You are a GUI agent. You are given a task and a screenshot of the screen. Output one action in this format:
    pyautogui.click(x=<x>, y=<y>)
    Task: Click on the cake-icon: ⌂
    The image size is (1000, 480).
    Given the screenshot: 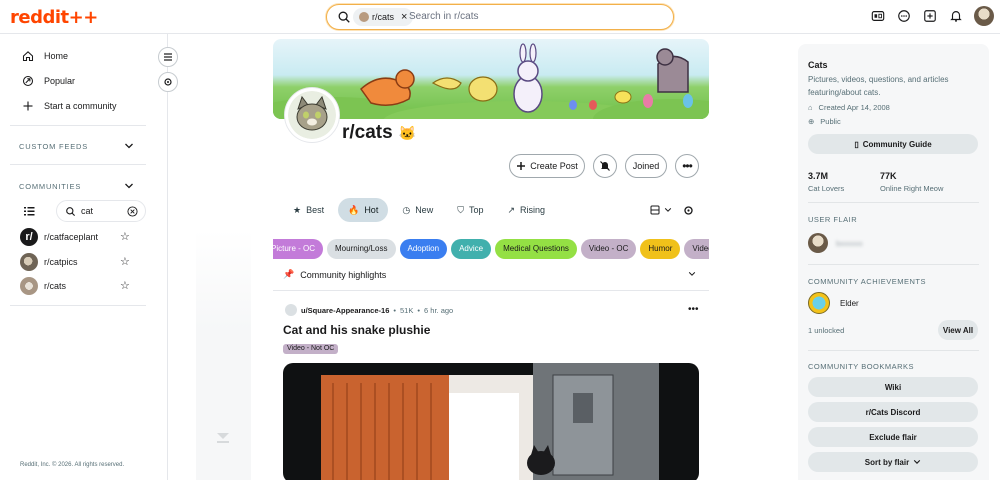 What is the action you would take?
    pyautogui.click(x=810, y=107)
    